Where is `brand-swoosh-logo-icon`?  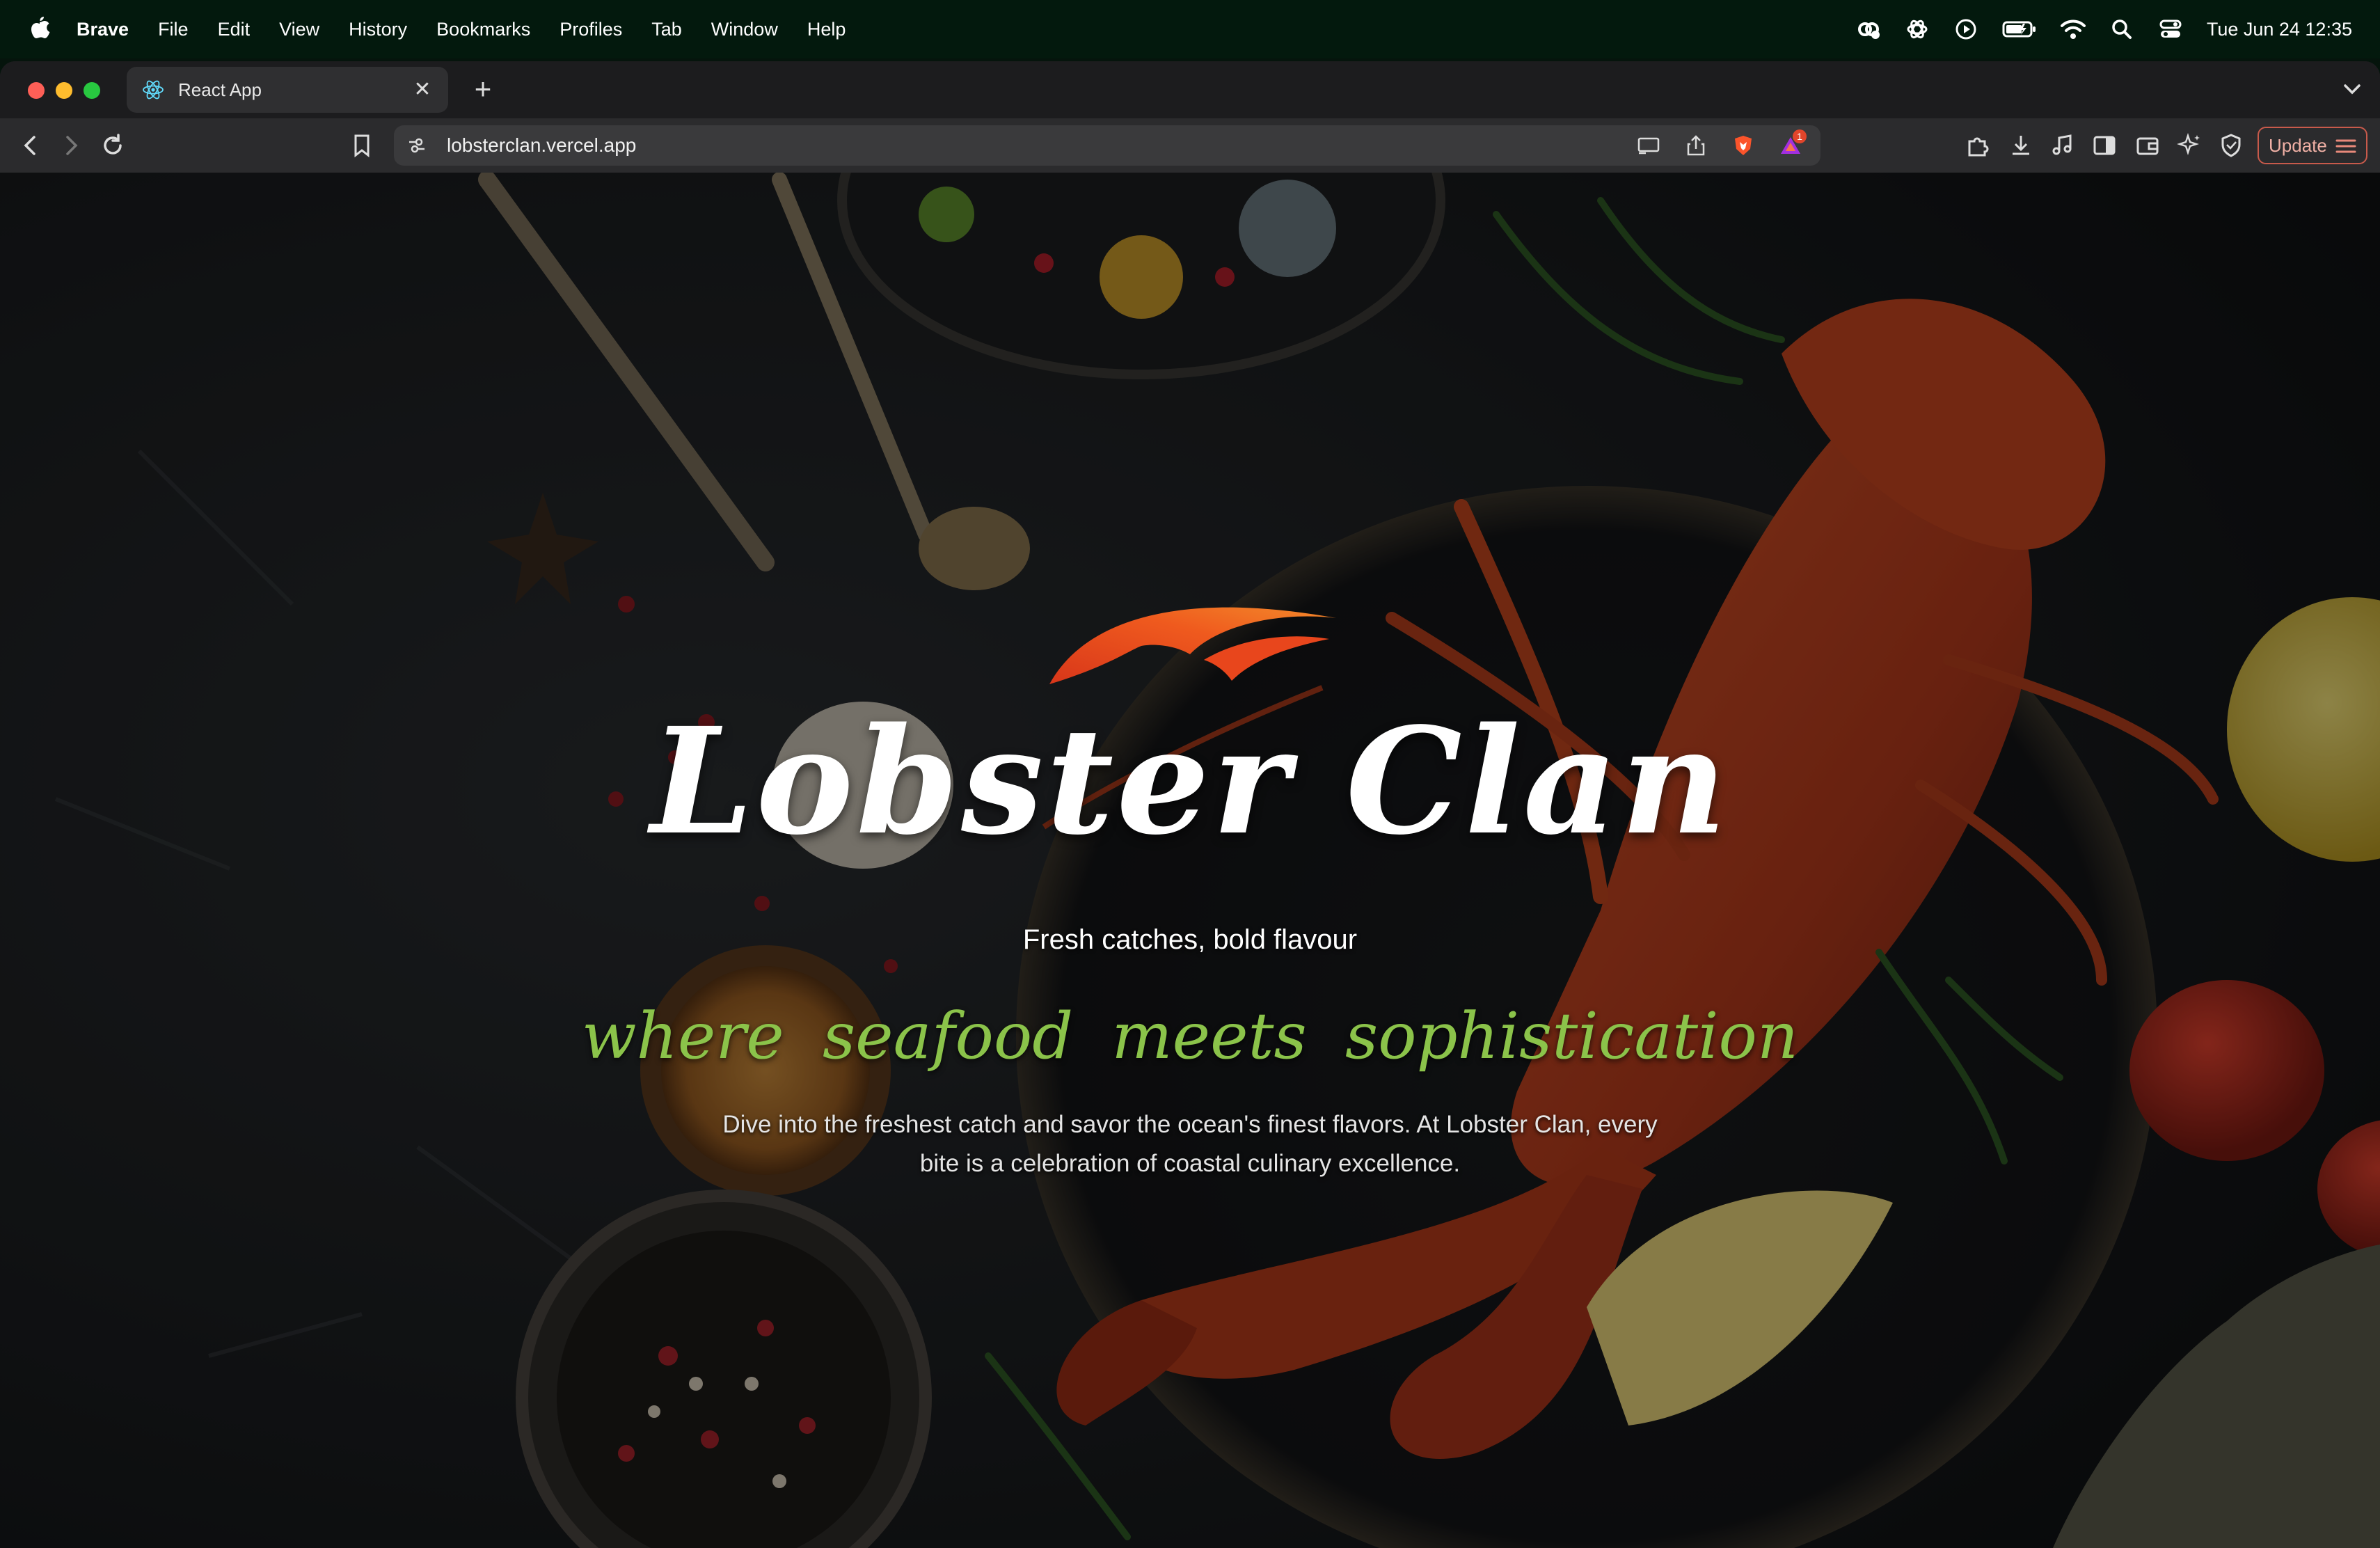
brand-swoosh-logo-icon is located at coordinates (1192, 645).